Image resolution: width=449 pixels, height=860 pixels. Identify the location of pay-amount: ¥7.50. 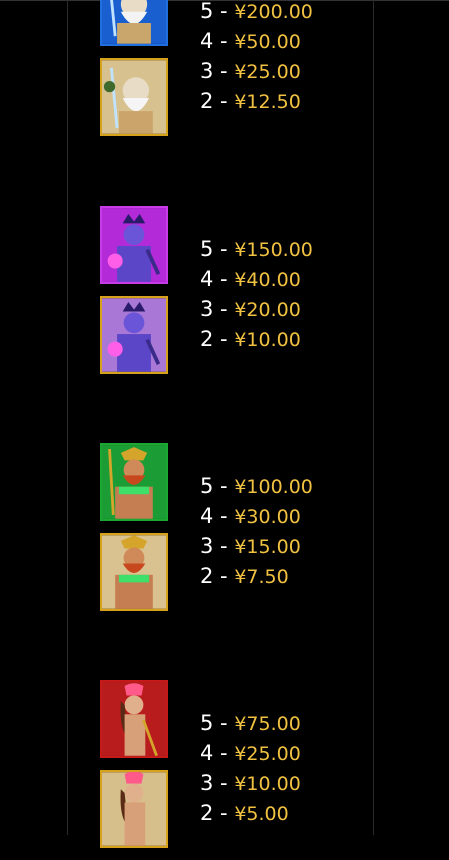
(261, 577).